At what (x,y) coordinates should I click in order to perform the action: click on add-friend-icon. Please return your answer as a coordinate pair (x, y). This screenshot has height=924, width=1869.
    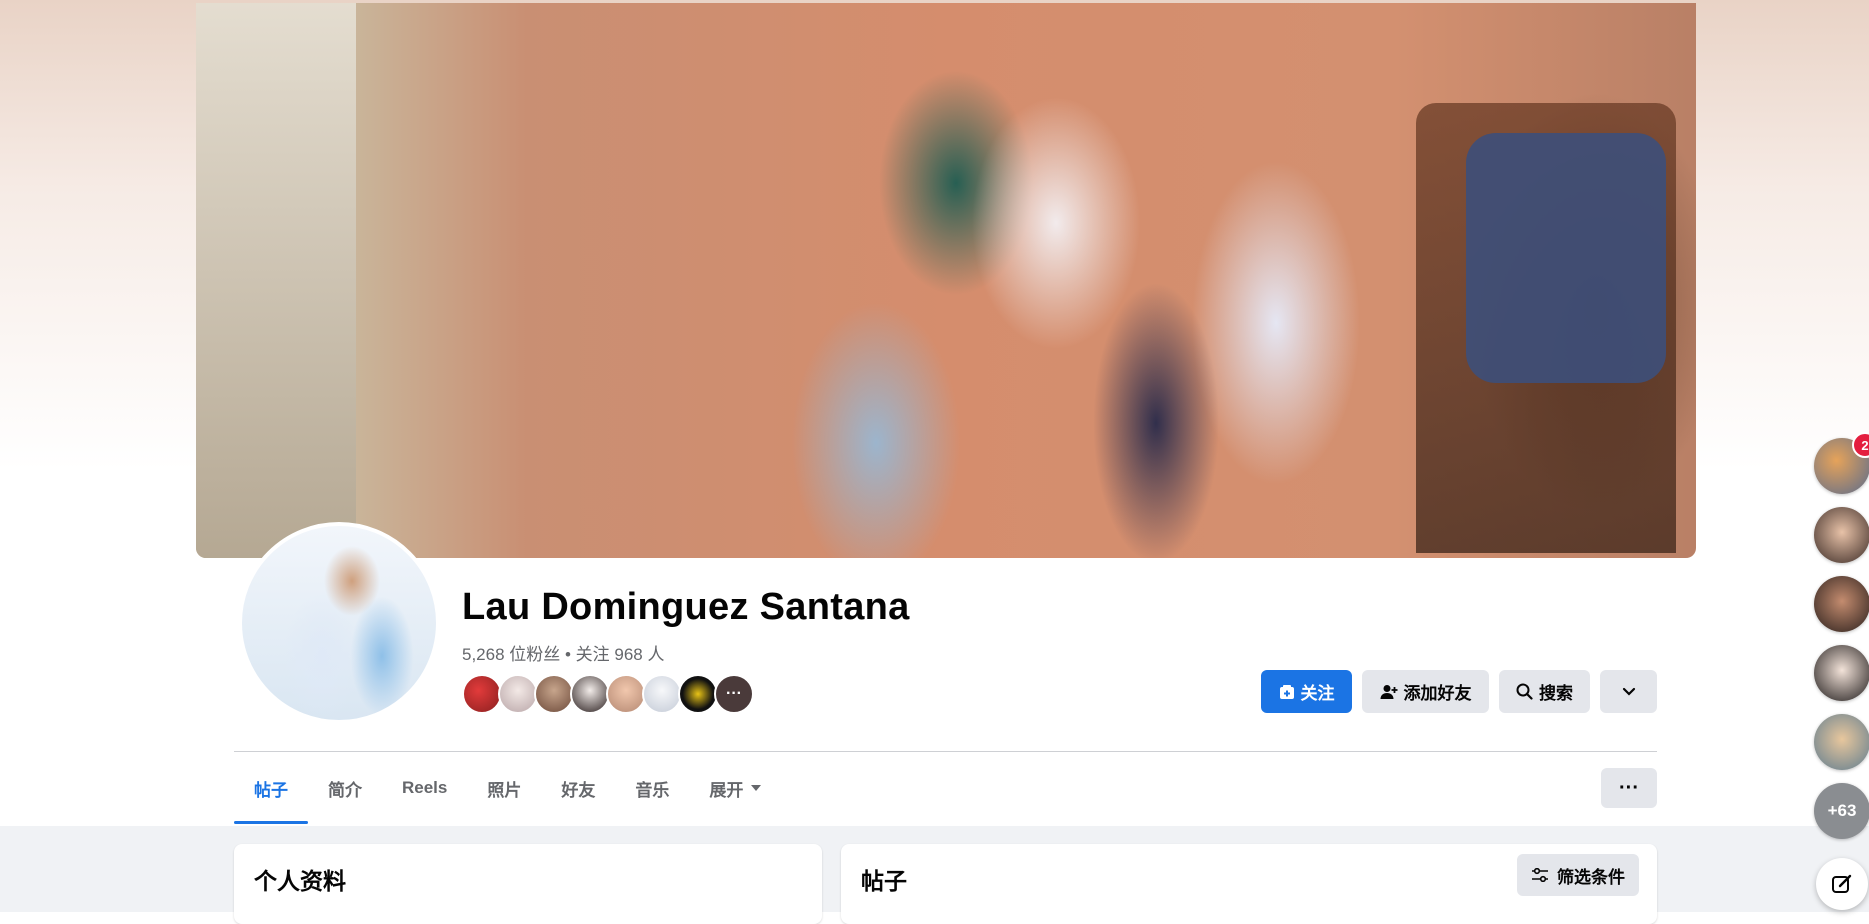
    Looking at the image, I should click on (1388, 691).